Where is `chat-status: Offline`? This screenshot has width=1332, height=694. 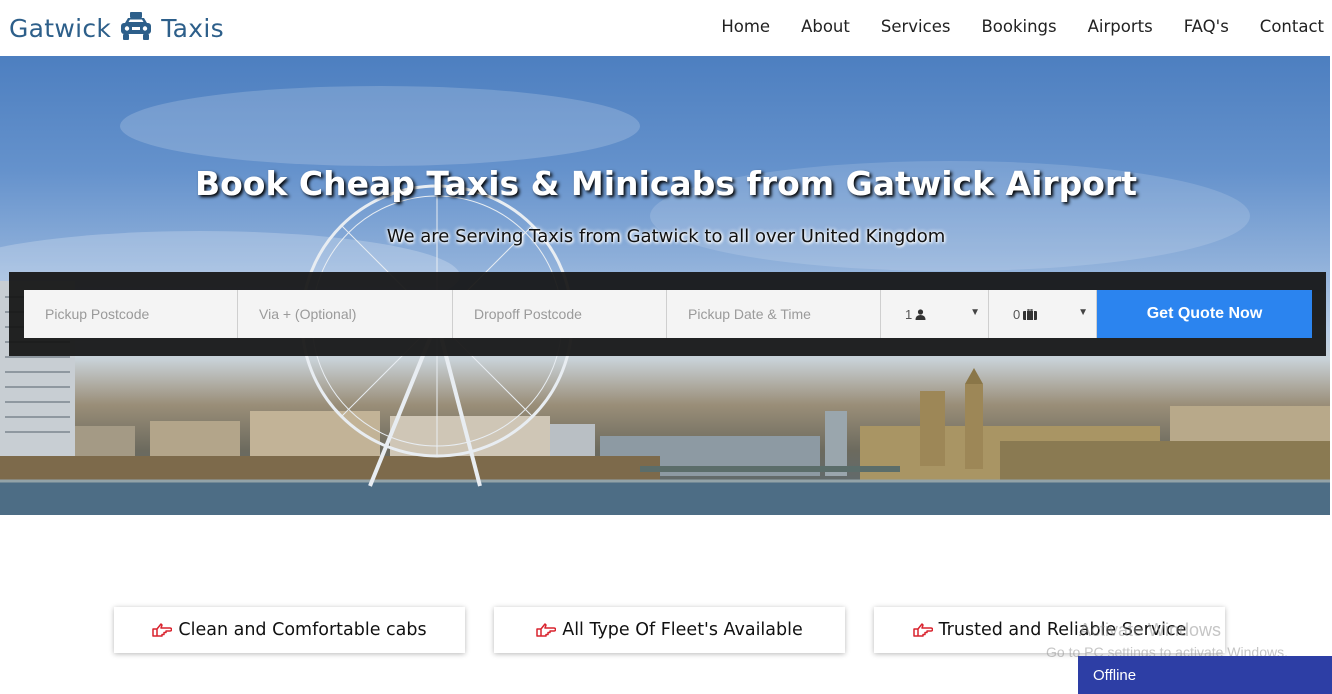 chat-status: Offline is located at coordinates (1115, 675).